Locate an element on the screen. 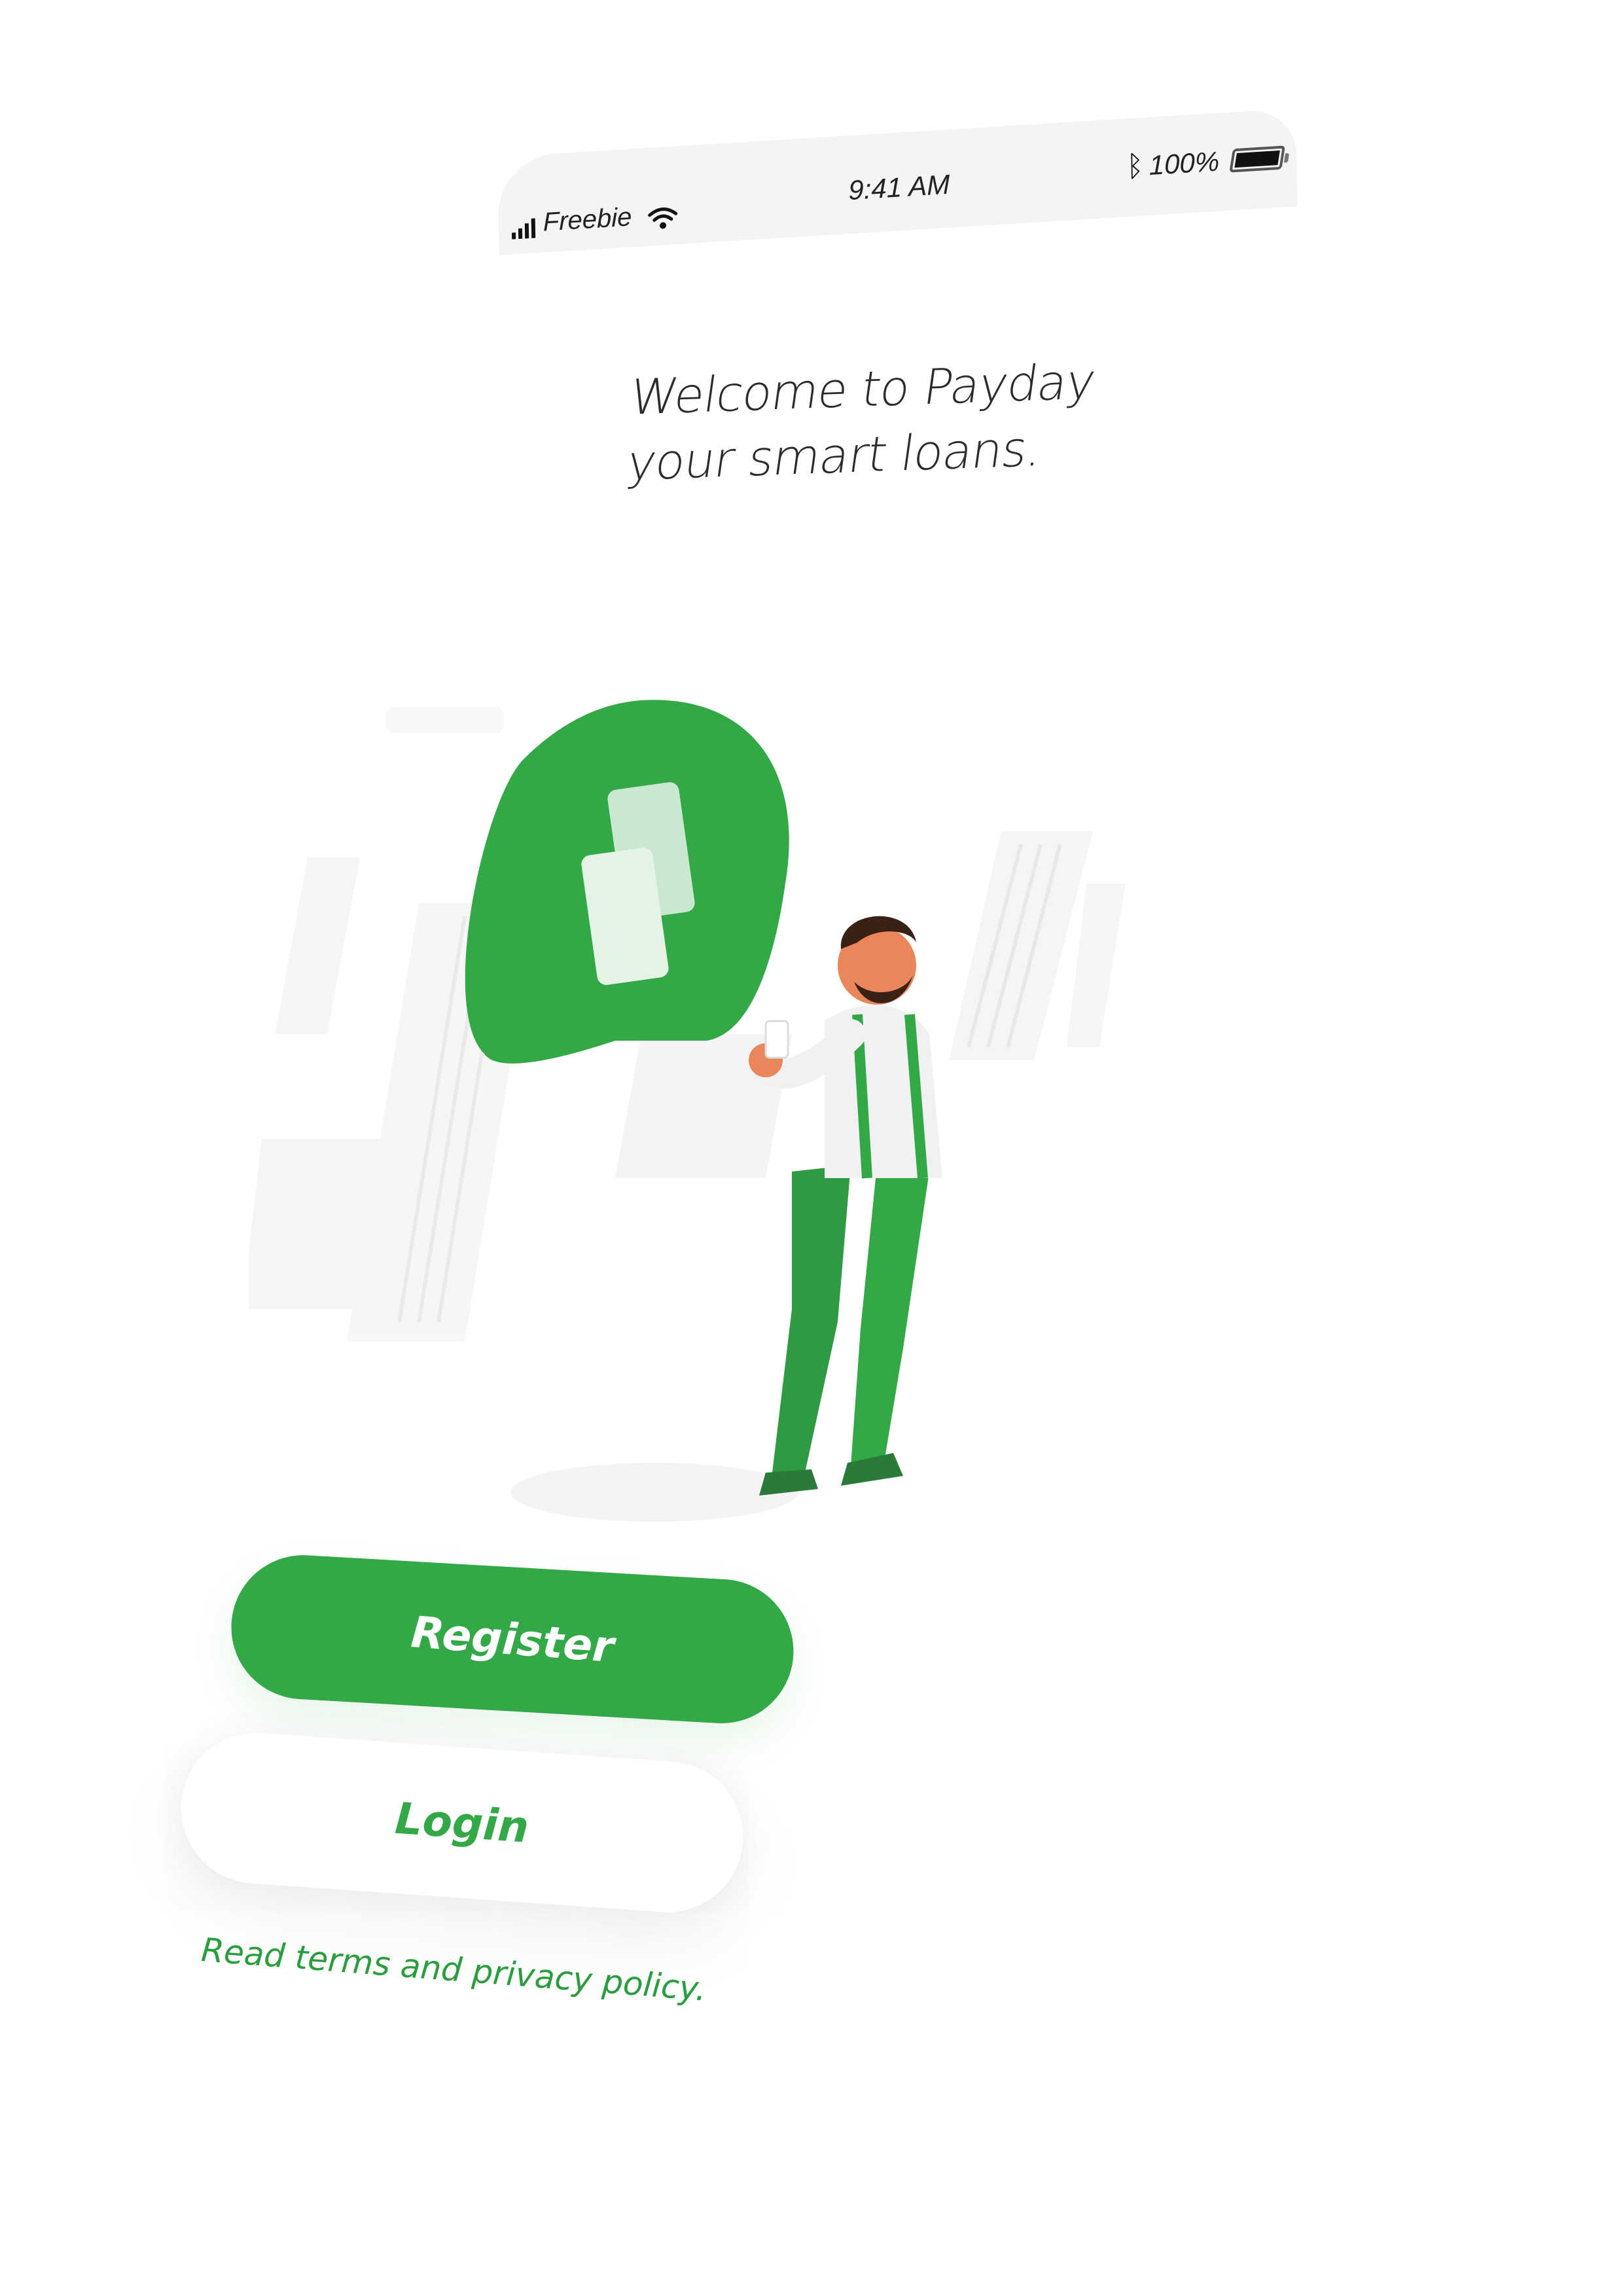  bluetooth-icon: ᛒ is located at coordinates (1135, 166).